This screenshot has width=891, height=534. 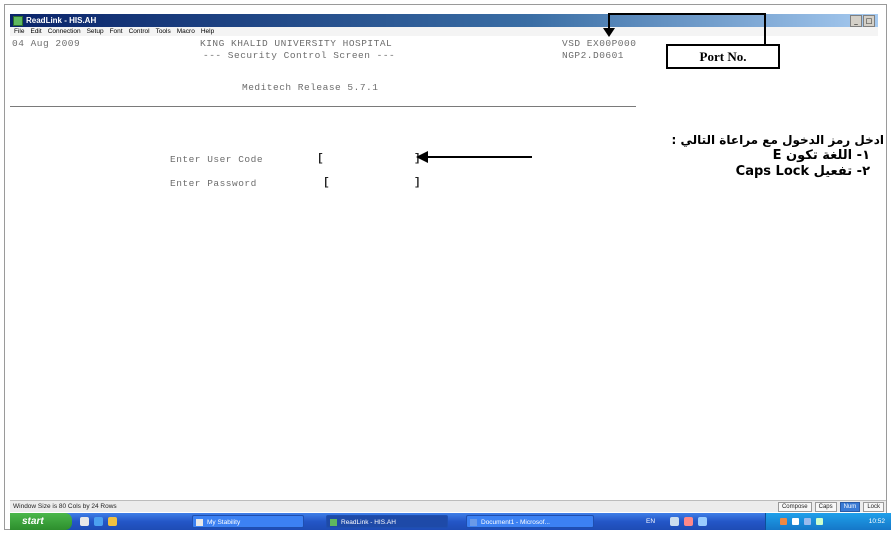 What do you see at coordinates (850, 507) in the screenshot?
I see `status-num: Num` at bounding box center [850, 507].